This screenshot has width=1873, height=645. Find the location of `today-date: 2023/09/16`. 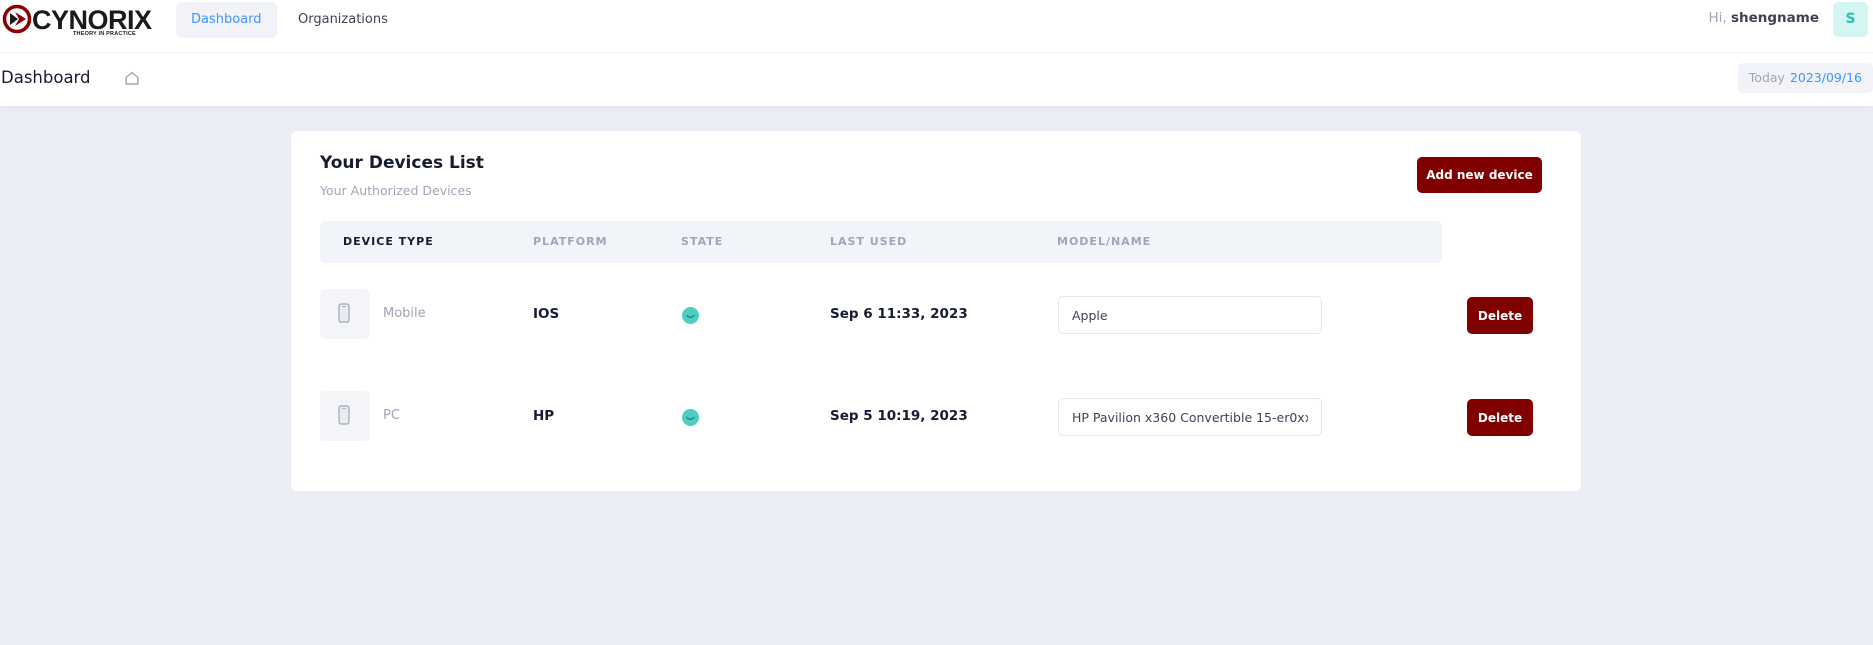

today-date: 2023/09/16 is located at coordinates (1825, 77).